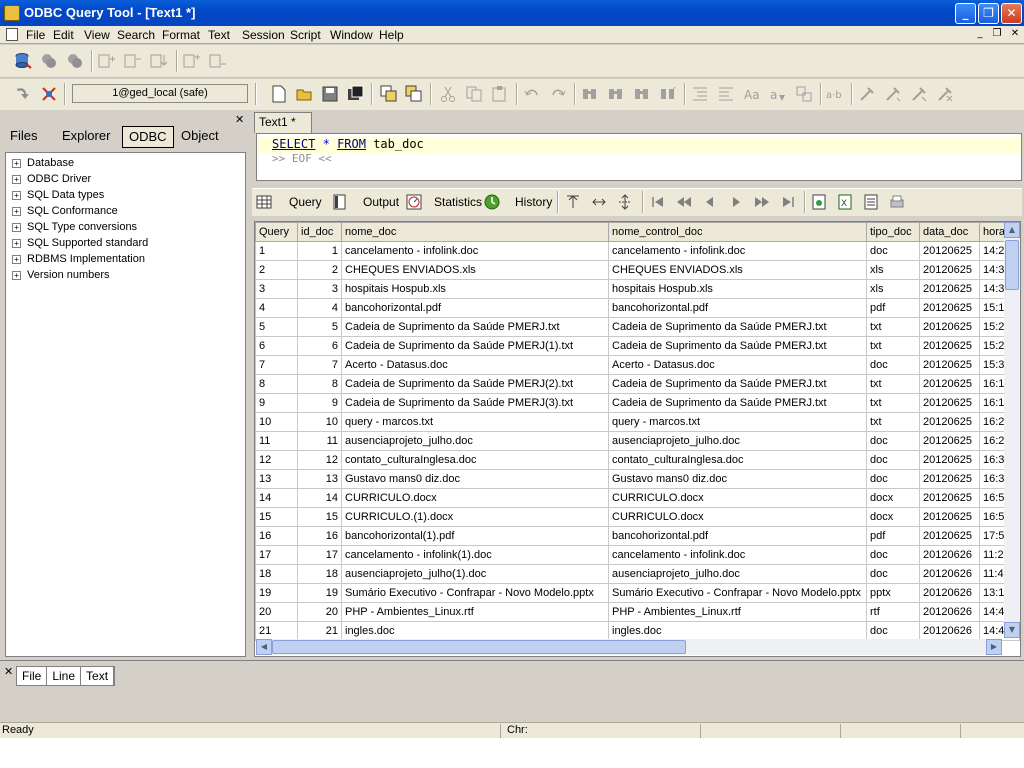 This screenshot has height=768, width=1024. Describe the element at coordinates (475, 270) in the screenshot. I see `cell-nome-doc: CHEQUES ENVIADOS.xls` at that location.